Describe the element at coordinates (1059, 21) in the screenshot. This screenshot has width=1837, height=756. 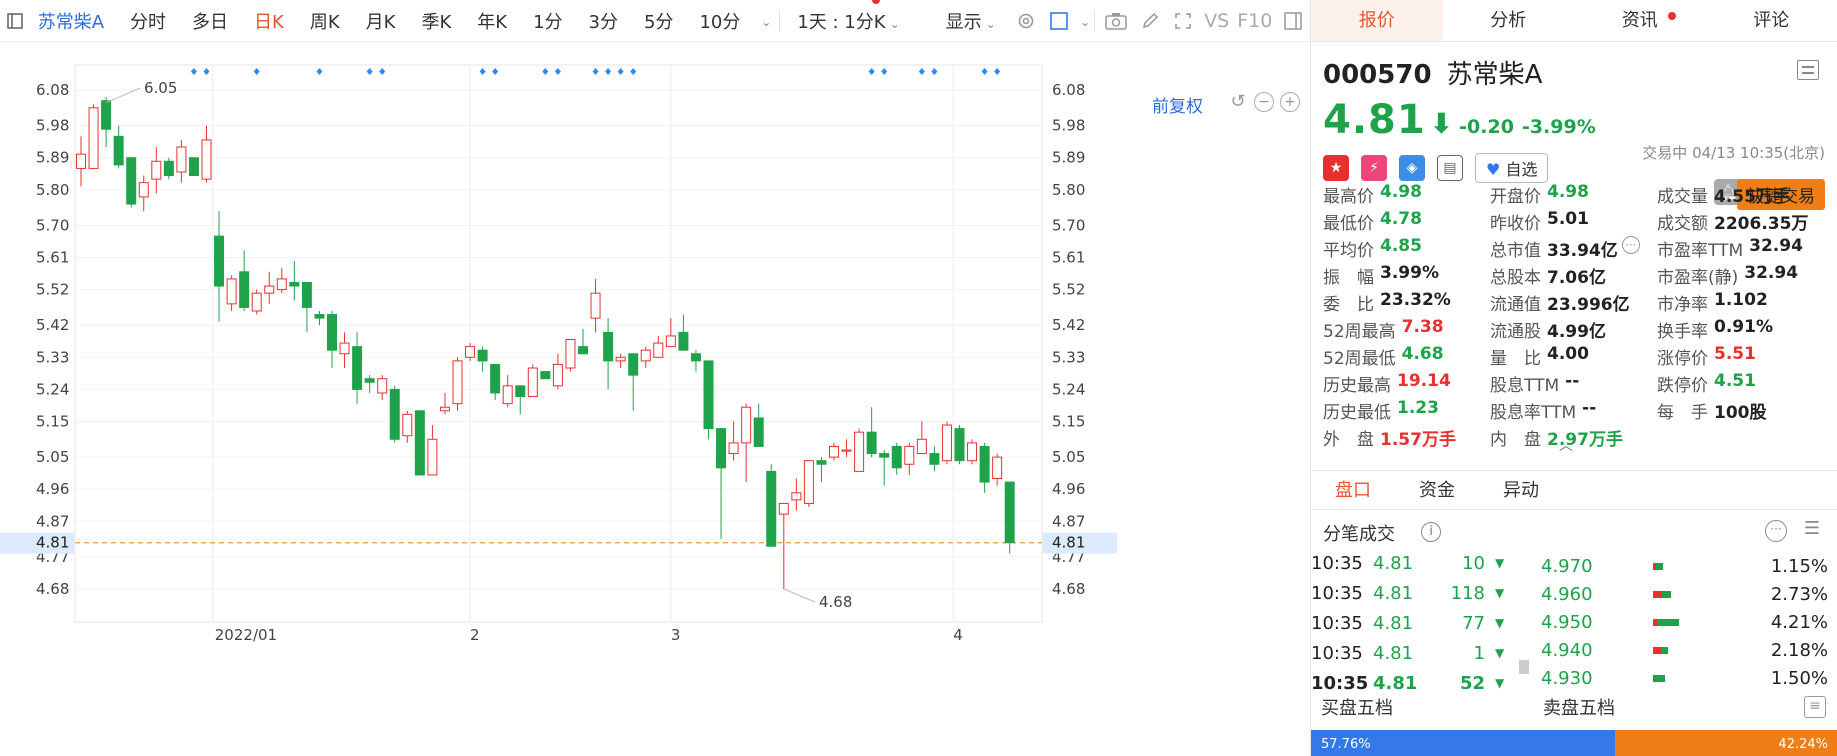
I see `color-square-icon` at that location.